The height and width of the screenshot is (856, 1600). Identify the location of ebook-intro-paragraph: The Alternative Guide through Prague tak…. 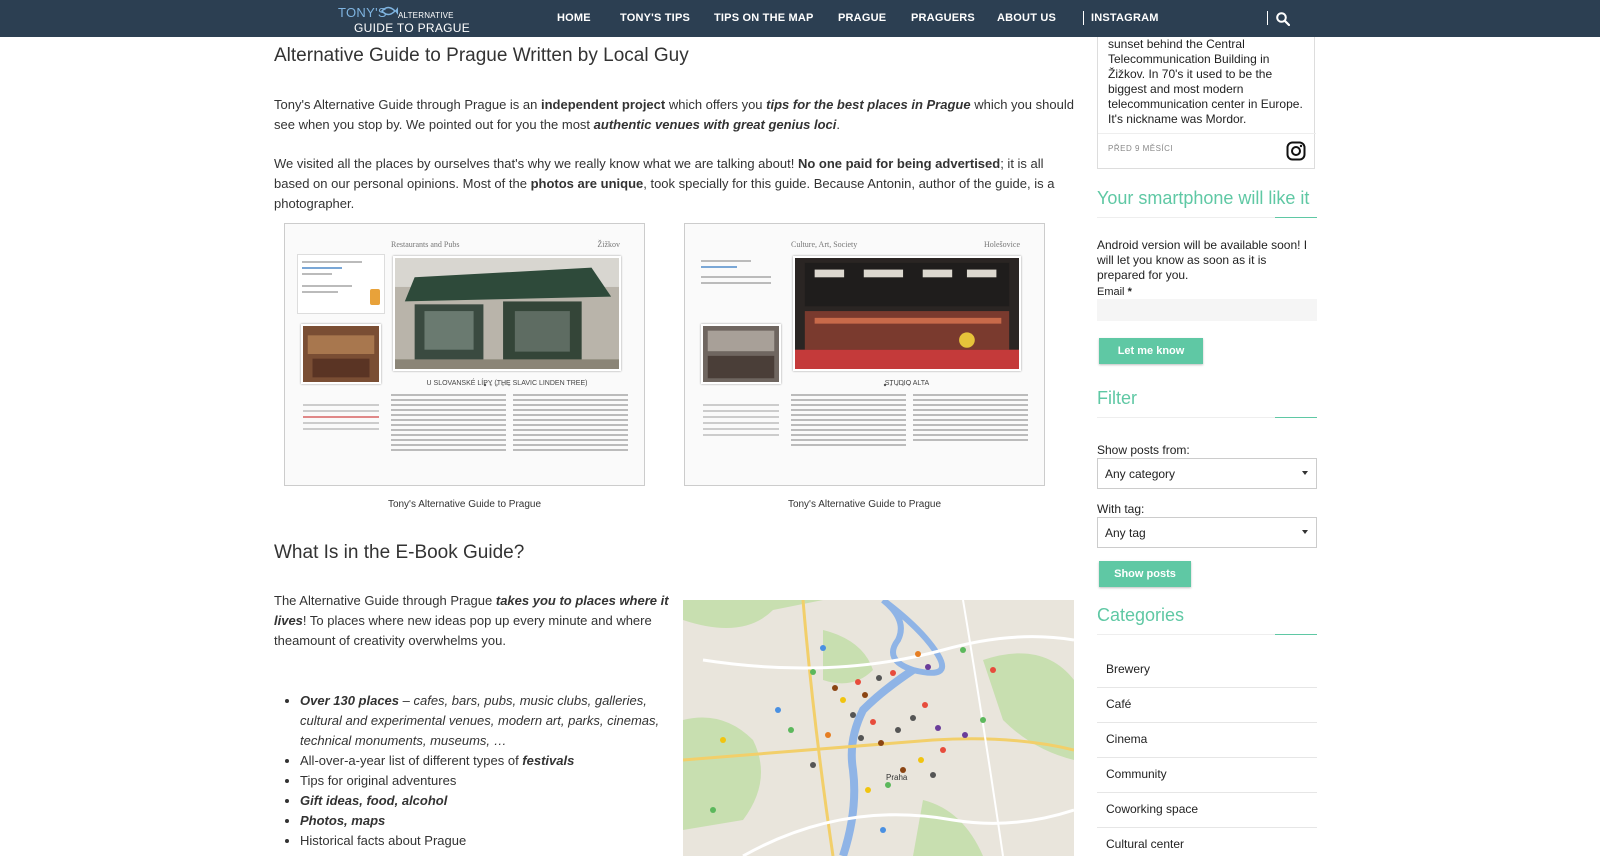
(471, 620).